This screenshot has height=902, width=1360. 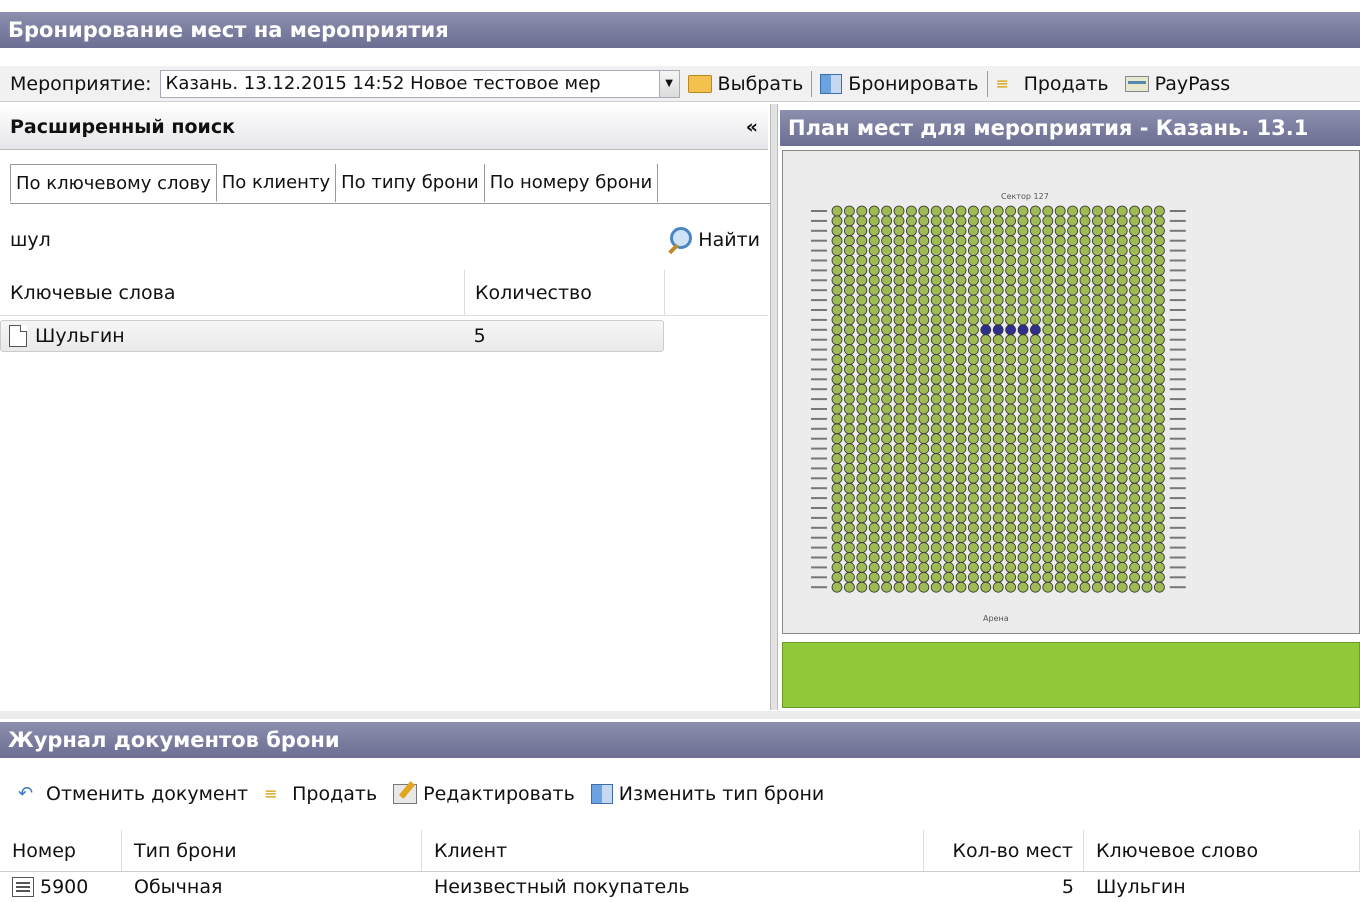 What do you see at coordinates (752, 127) in the screenshot?
I see `collapse-icon: «` at bounding box center [752, 127].